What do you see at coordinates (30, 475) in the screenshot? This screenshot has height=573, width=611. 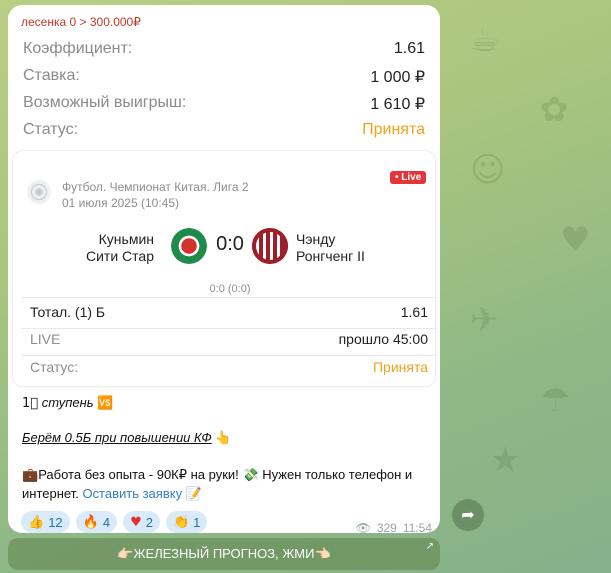 I see `briefcase-icon: 💼` at bounding box center [30, 475].